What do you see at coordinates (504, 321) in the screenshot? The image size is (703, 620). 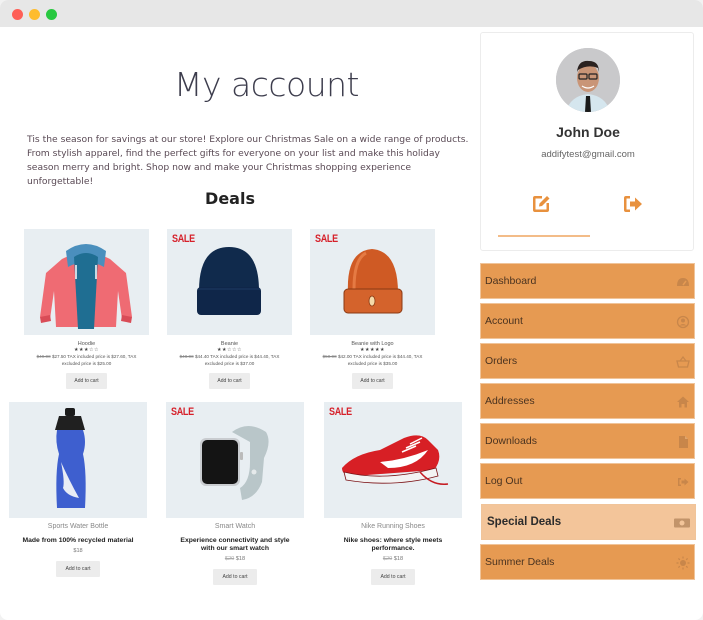 I see `nav-item-label: Account` at bounding box center [504, 321].